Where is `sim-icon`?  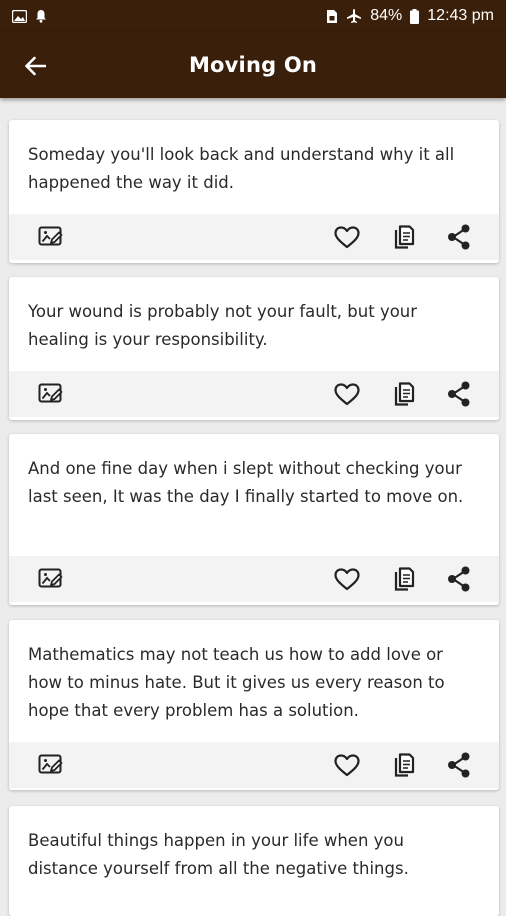
sim-icon is located at coordinates (332, 16).